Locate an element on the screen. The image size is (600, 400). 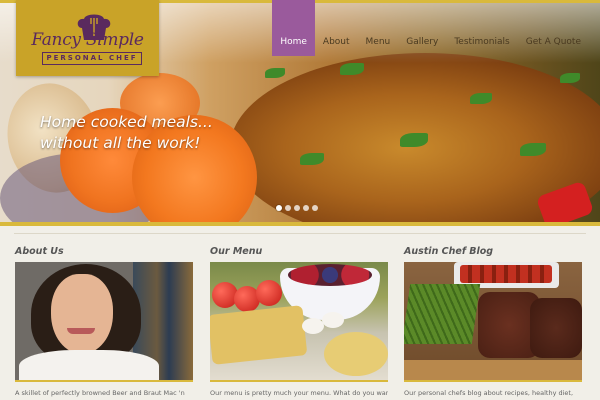
cutting-board is located at coordinates (493, 370).